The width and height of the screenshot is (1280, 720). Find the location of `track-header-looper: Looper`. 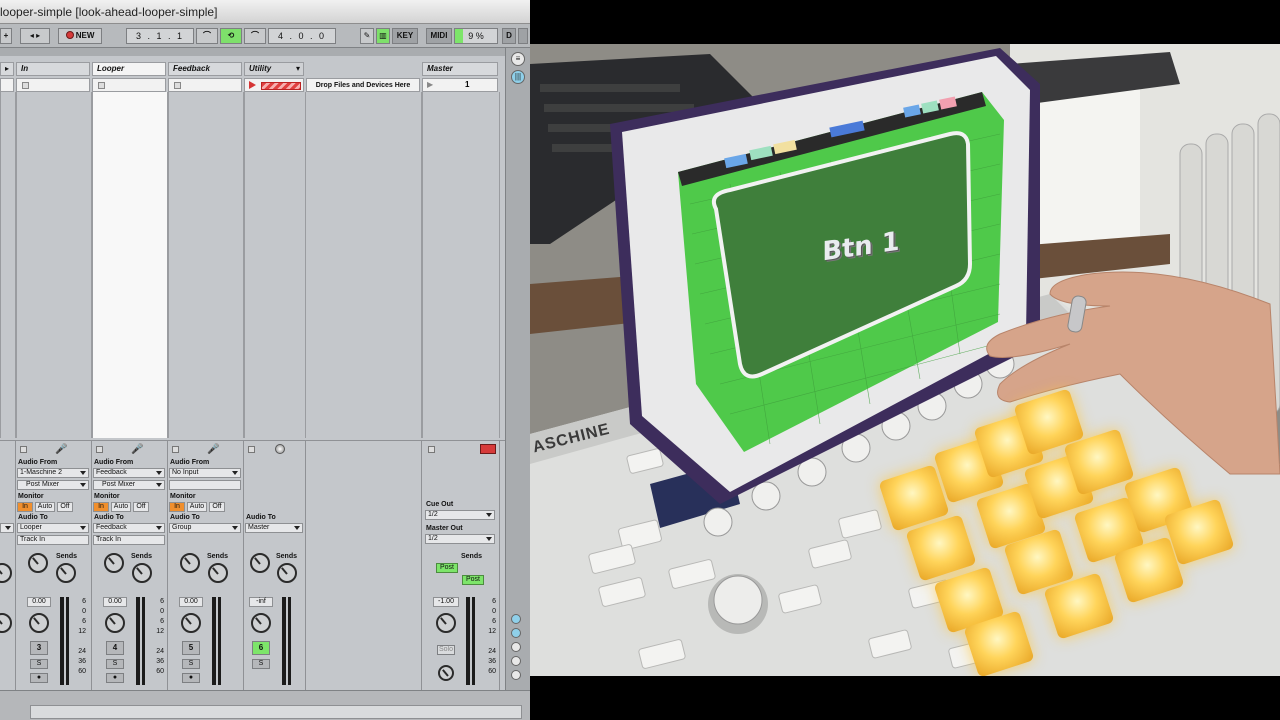

track-header-looper: Looper is located at coordinates (129, 69).